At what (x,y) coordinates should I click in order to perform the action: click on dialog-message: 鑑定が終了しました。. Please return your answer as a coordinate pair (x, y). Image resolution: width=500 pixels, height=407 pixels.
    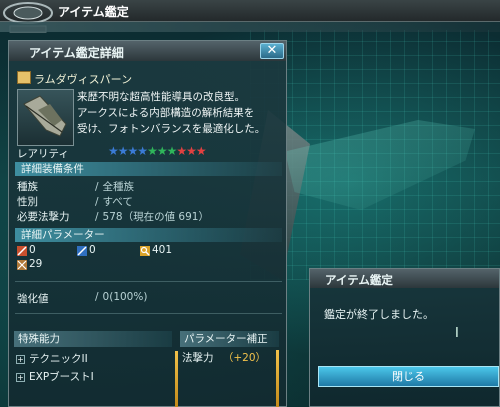
    Looking at the image, I should click on (379, 314).